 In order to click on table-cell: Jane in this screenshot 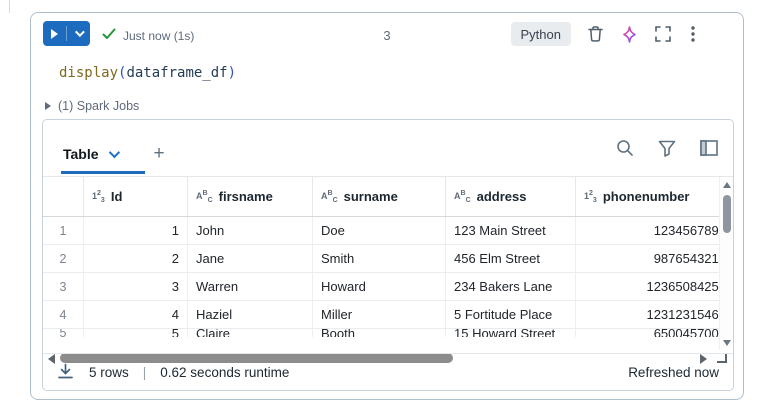, I will do `click(250, 258)`.